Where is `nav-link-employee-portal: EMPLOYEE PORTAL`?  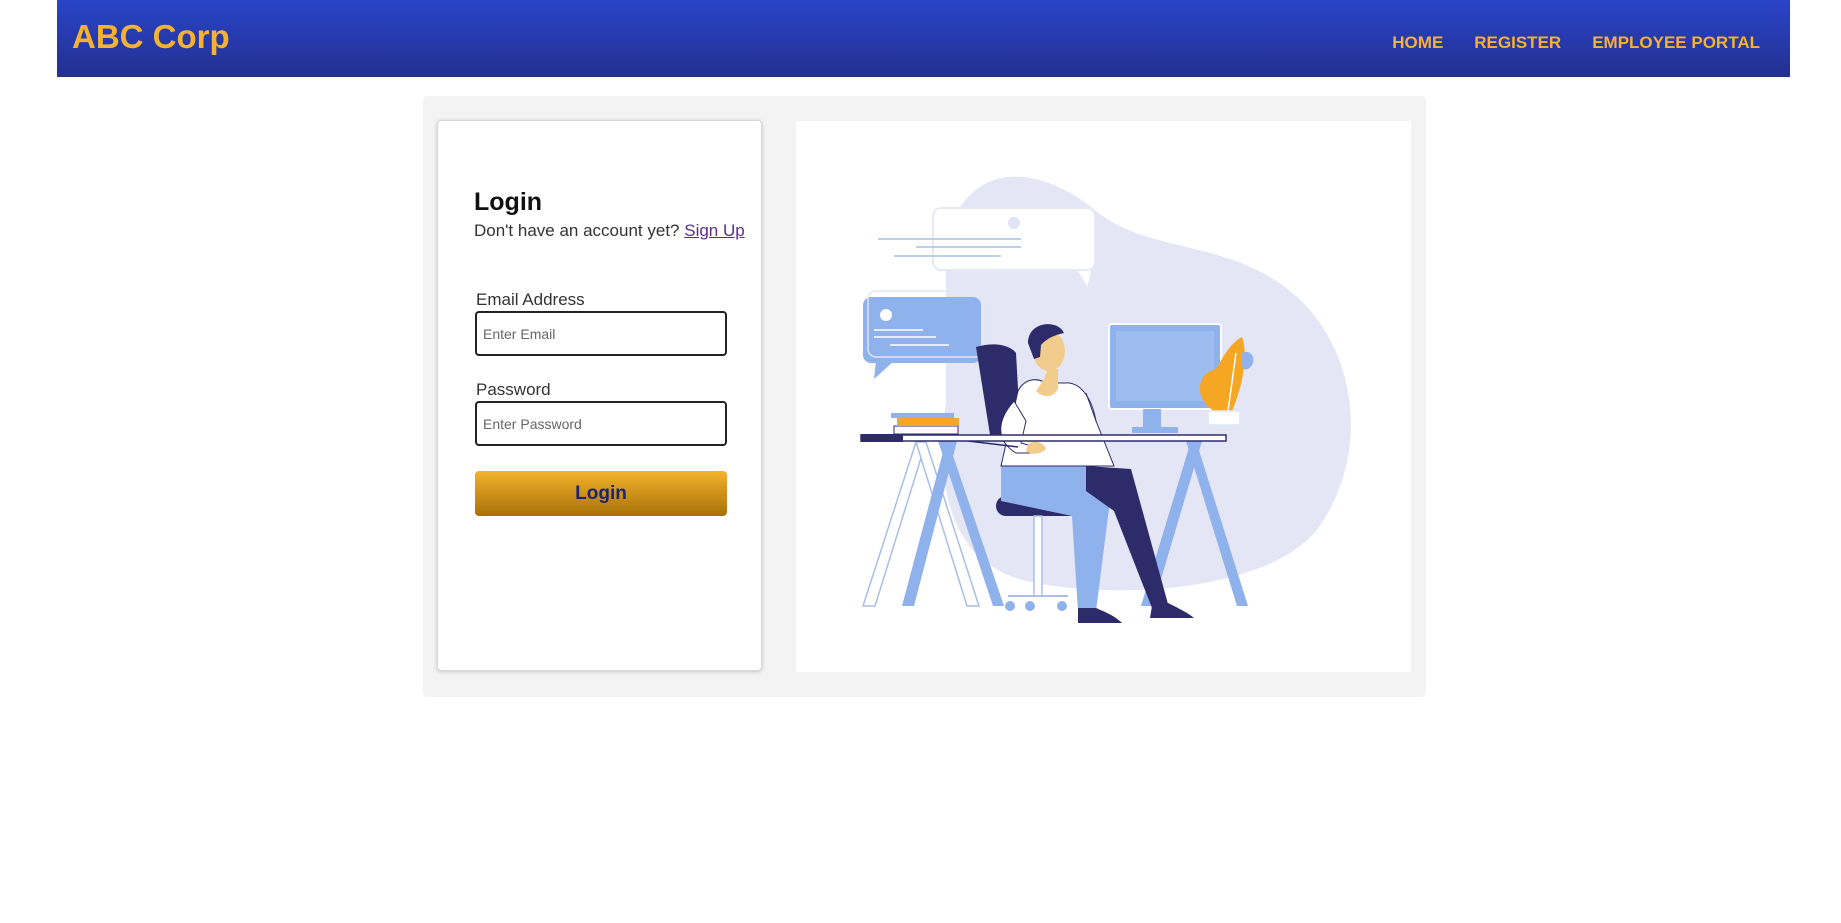
nav-link-employee-portal: EMPLOYEE PORTAL is located at coordinates (1676, 43).